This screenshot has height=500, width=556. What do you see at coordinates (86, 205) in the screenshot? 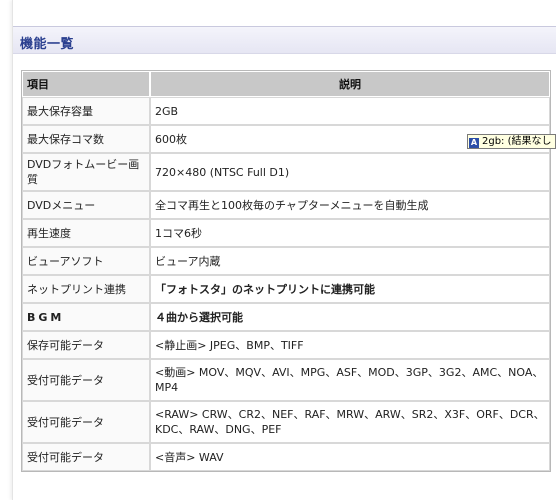
I see `row-item: DVDメニュー` at bounding box center [86, 205].